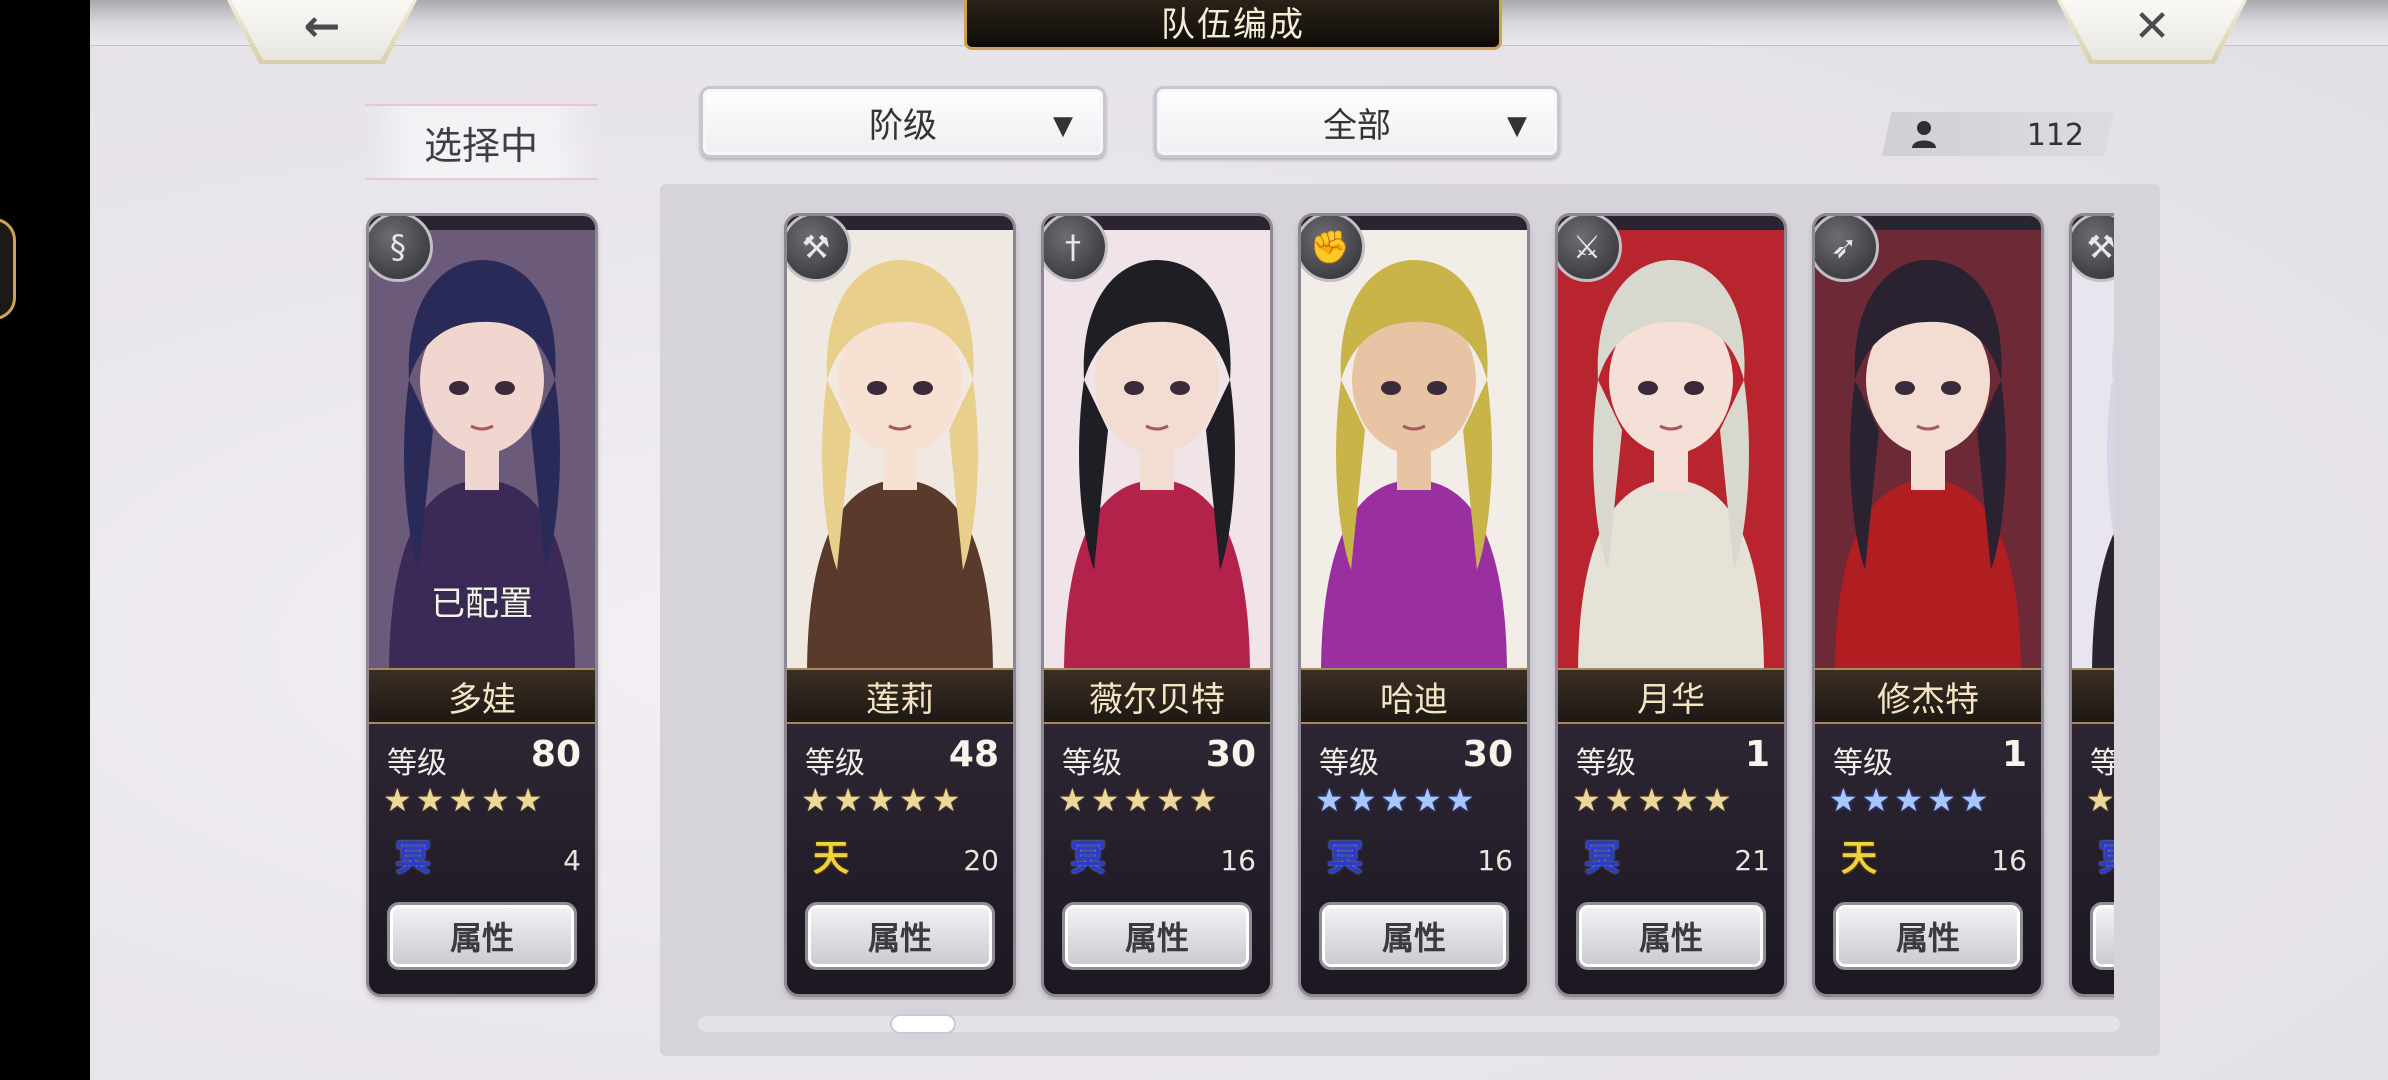  I want to click on rank-sort-value: 阶级, so click(903, 125).